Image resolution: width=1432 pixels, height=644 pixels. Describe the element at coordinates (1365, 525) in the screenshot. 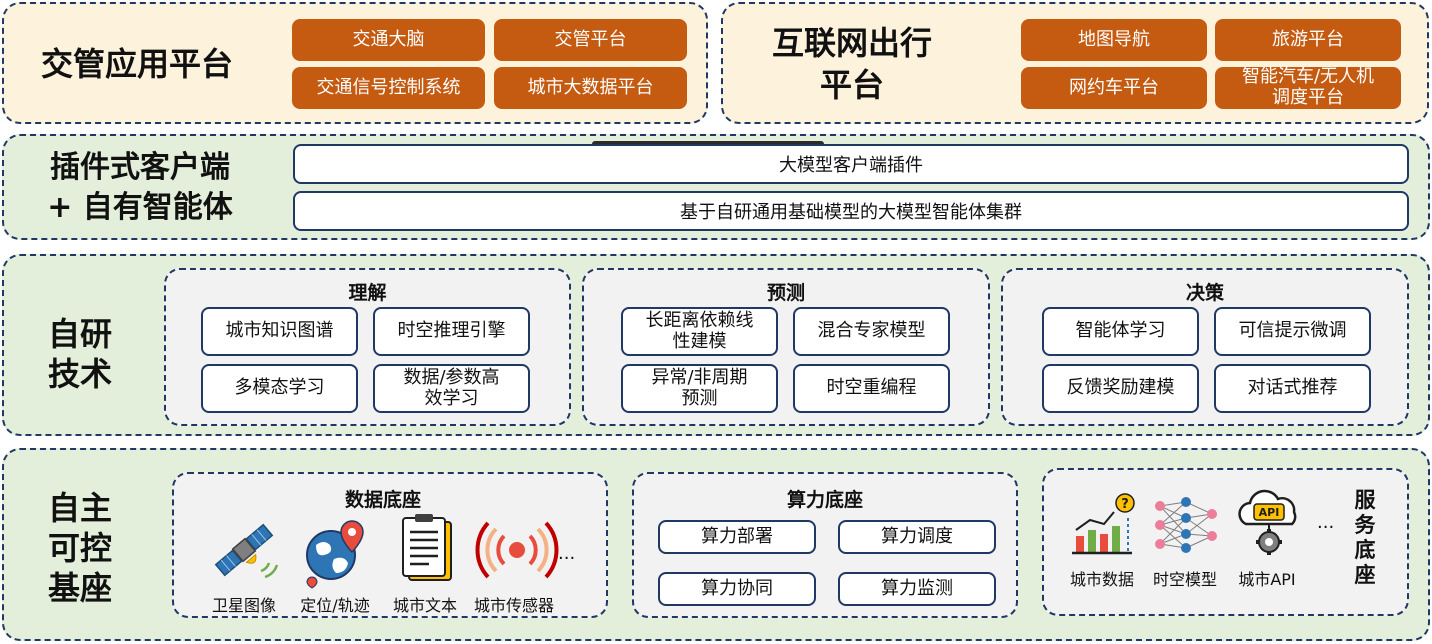

I see `service-base-vertical-char-2: 务` at that location.